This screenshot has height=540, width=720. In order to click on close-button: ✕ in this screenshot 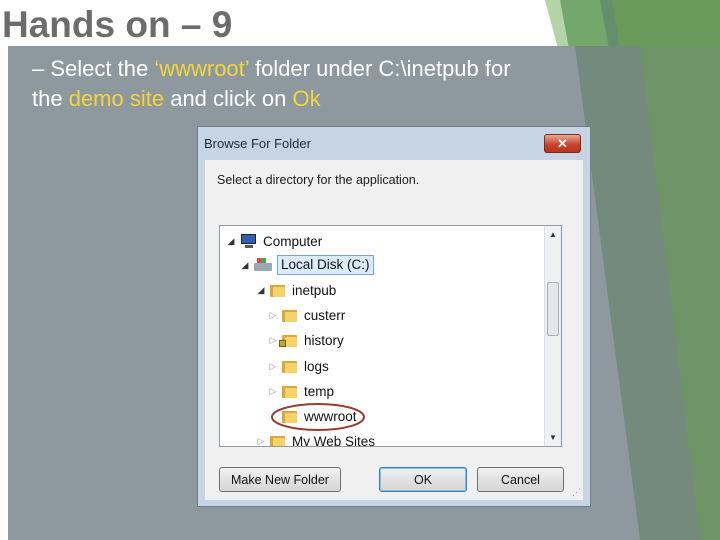, I will do `click(562, 143)`.